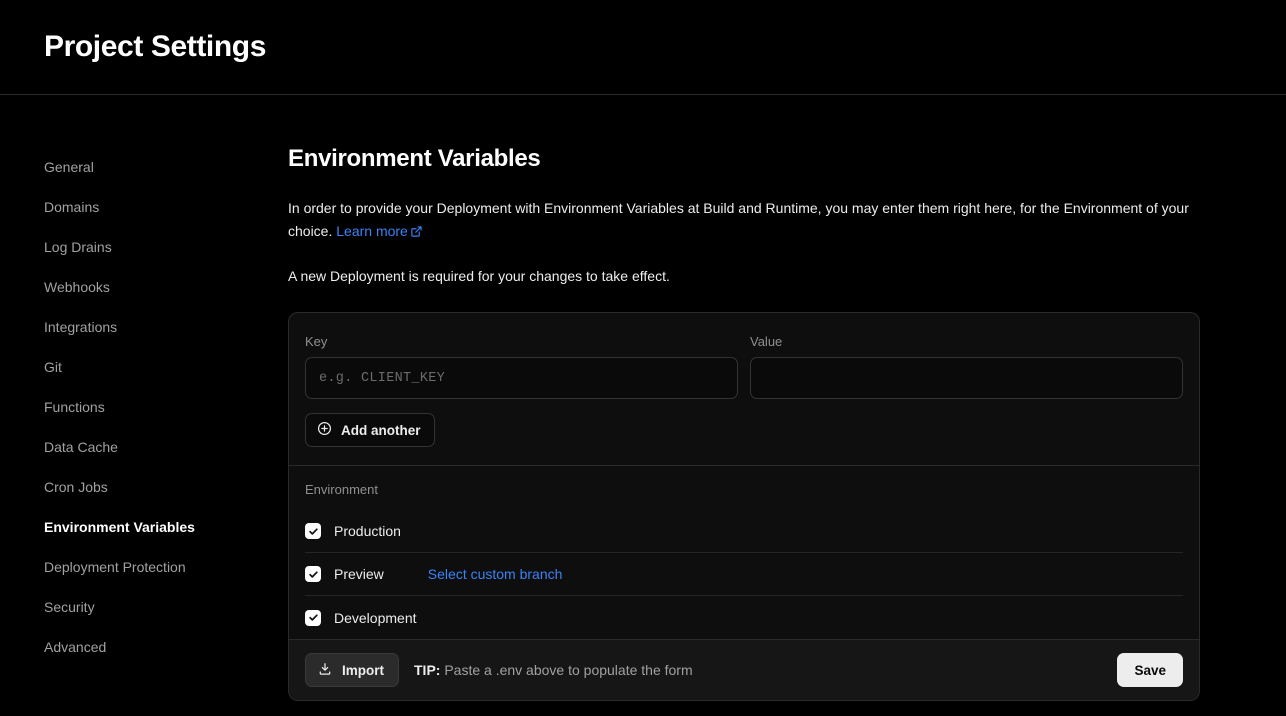  Describe the element at coordinates (372, 230) in the screenshot. I see `learn-more-label: Learn more` at that location.